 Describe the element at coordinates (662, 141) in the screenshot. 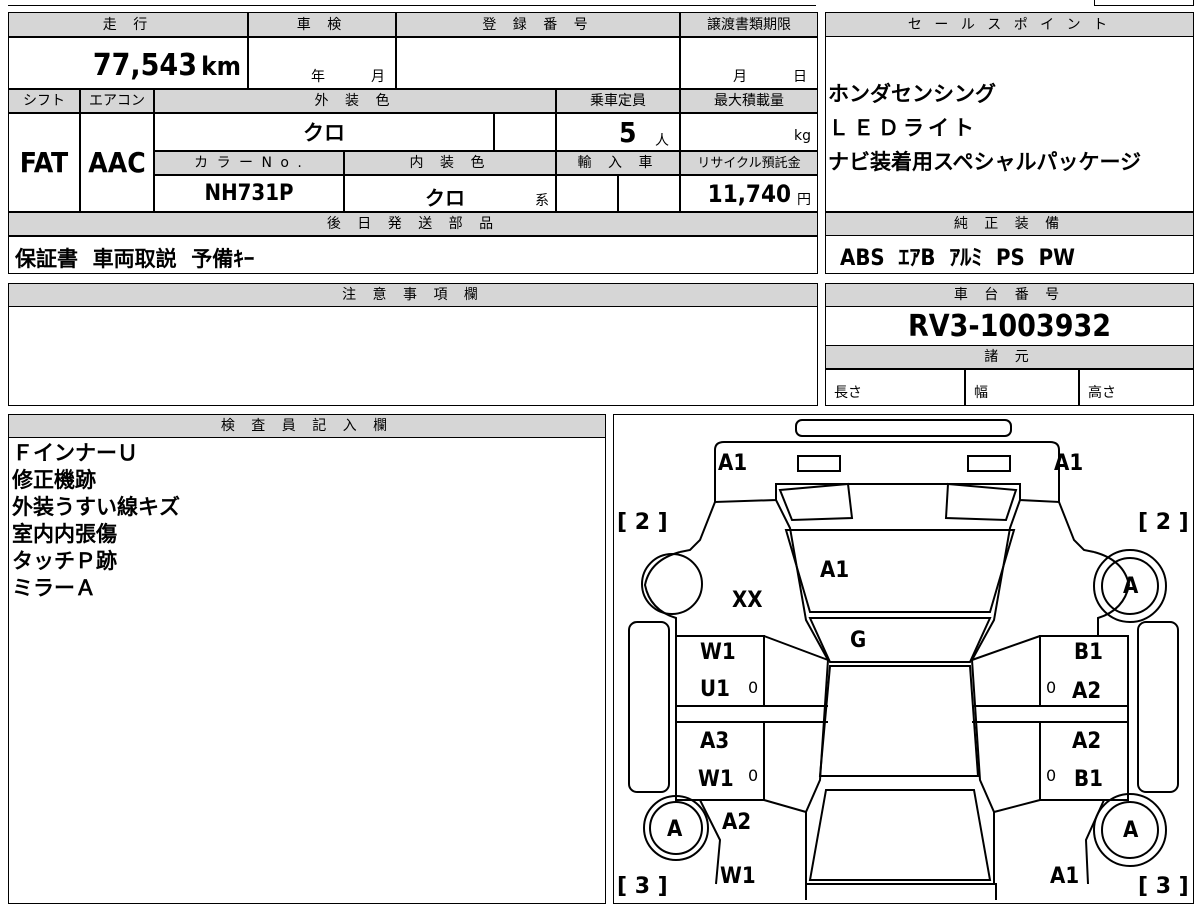

I see `capacity-unit: 人` at that location.